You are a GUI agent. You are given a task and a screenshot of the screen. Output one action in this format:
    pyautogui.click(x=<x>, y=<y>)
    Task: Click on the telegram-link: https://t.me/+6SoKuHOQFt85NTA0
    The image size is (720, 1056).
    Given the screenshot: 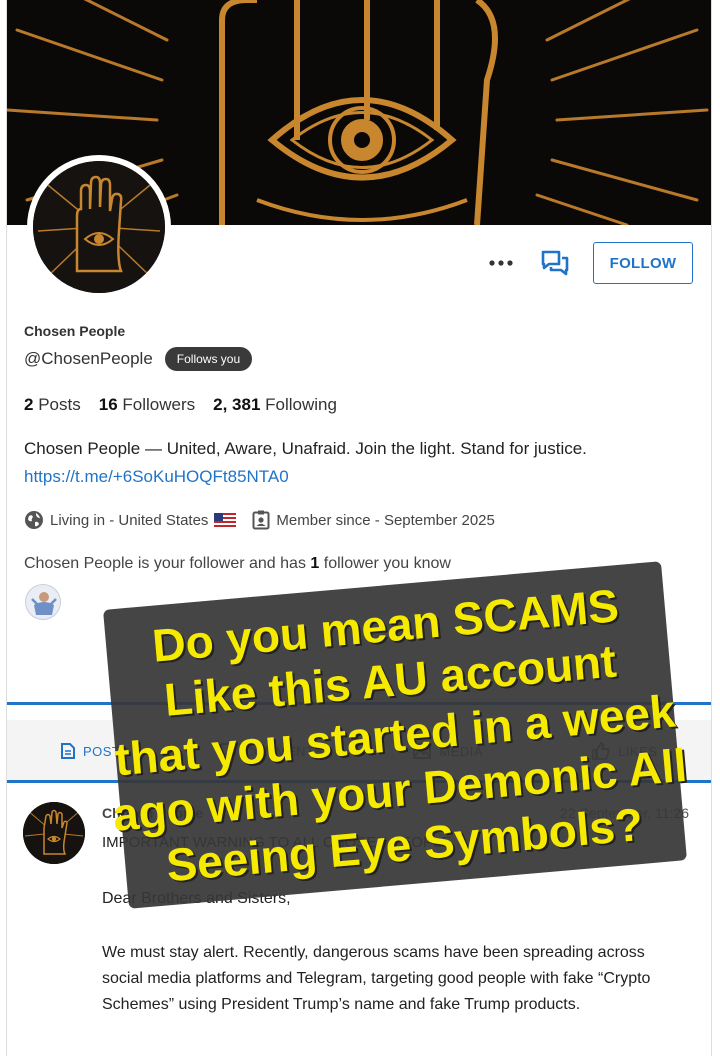 What is the action you would take?
    pyautogui.click(x=156, y=477)
    